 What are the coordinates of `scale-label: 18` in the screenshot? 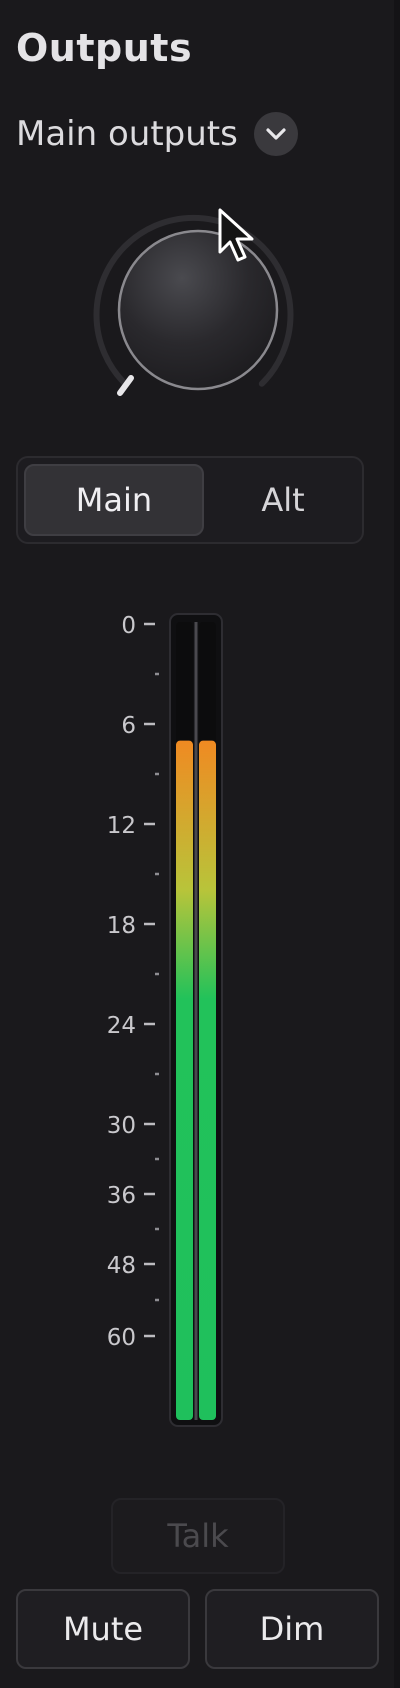 It's located at (121, 926).